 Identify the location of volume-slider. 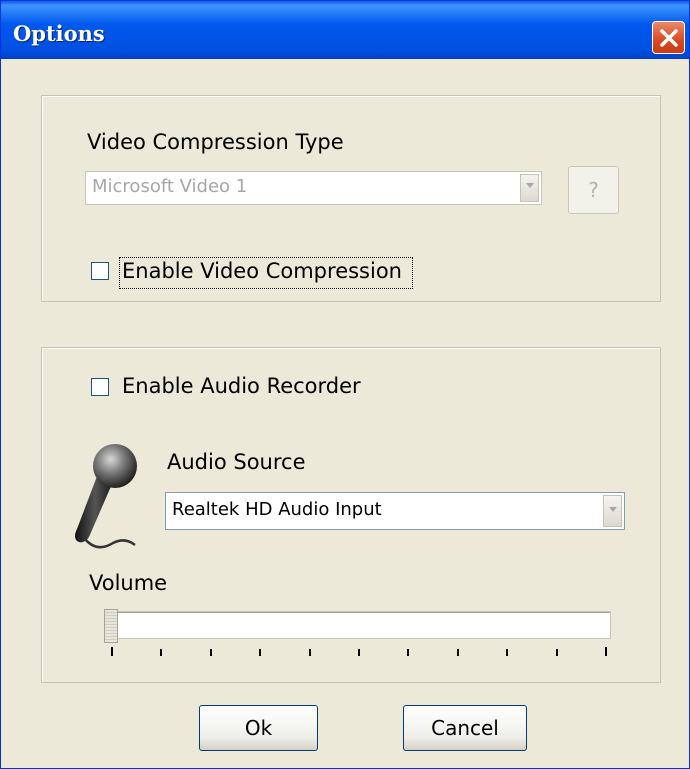
(359, 634).